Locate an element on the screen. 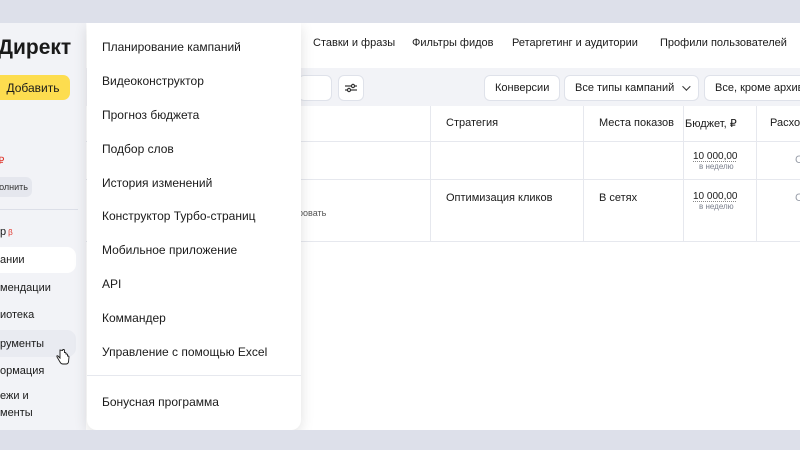 The image size is (800, 450). menu-item-api: API is located at coordinates (111, 284).